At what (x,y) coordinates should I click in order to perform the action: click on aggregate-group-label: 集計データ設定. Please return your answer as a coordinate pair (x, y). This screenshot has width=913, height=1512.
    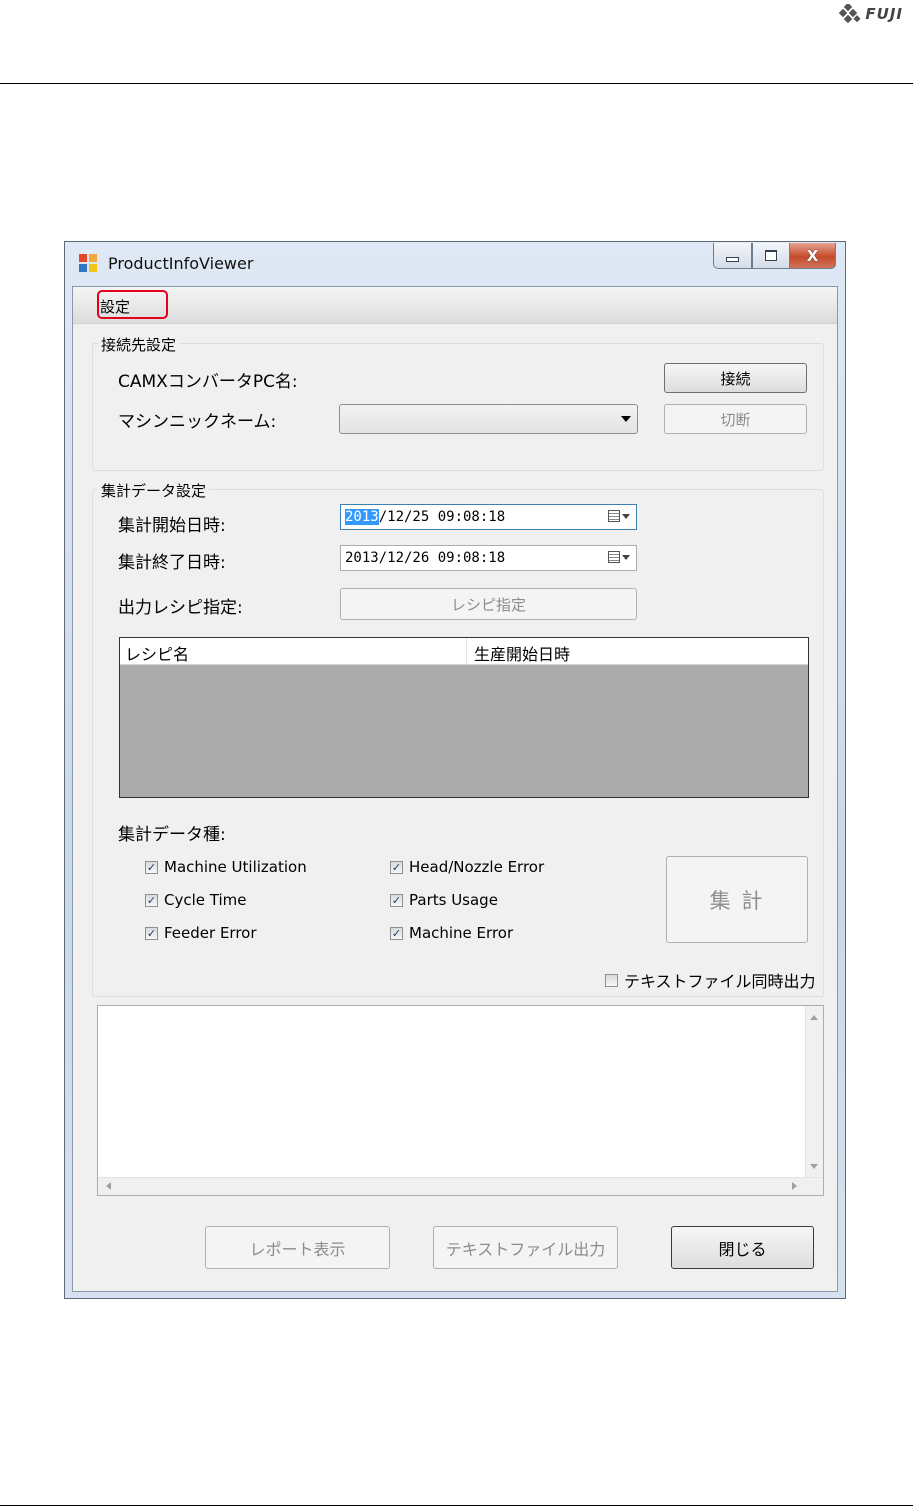
    Looking at the image, I should click on (154, 490).